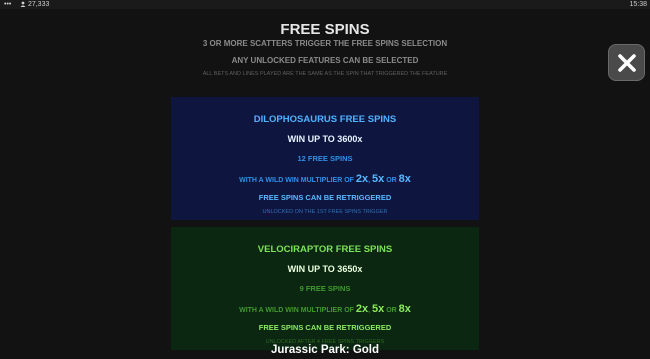  What do you see at coordinates (638, 4) in the screenshot?
I see `clock: 15:38` at bounding box center [638, 4].